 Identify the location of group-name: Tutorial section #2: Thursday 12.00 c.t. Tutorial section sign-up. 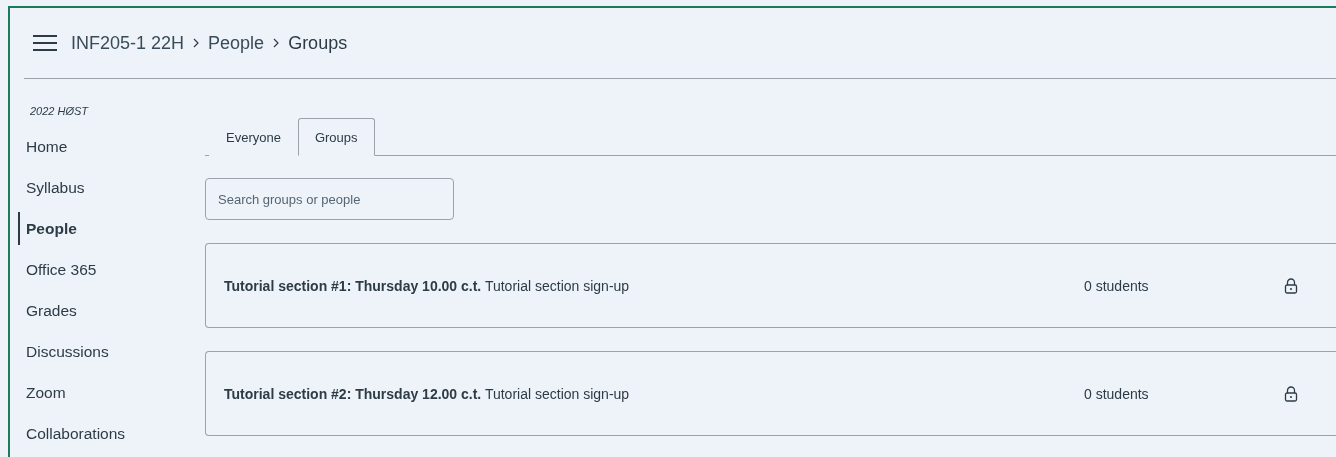
(427, 393).